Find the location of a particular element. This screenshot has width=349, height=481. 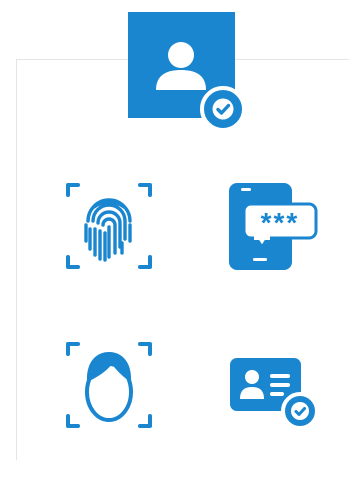

id-card-method is located at coordinates (275, 394).